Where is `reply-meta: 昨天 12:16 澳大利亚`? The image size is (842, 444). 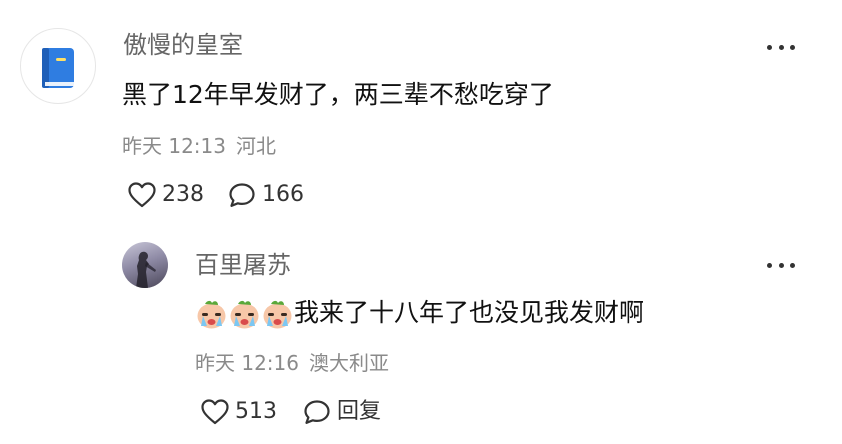
reply-meta: 昨天 12:16 澳大利亚 is located at coordinates (292, 363).